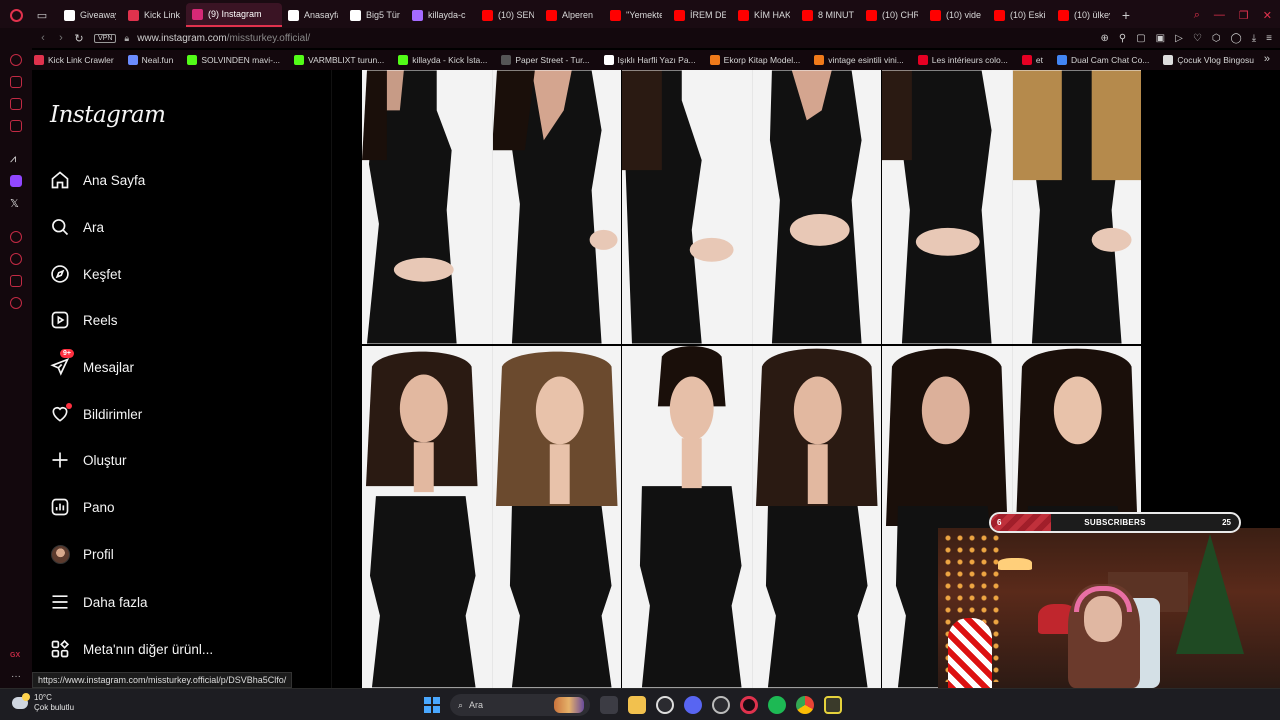  Describe the element at coordinates (637, 705) in the screenshot. I see `file-explorer-icon` at that location.